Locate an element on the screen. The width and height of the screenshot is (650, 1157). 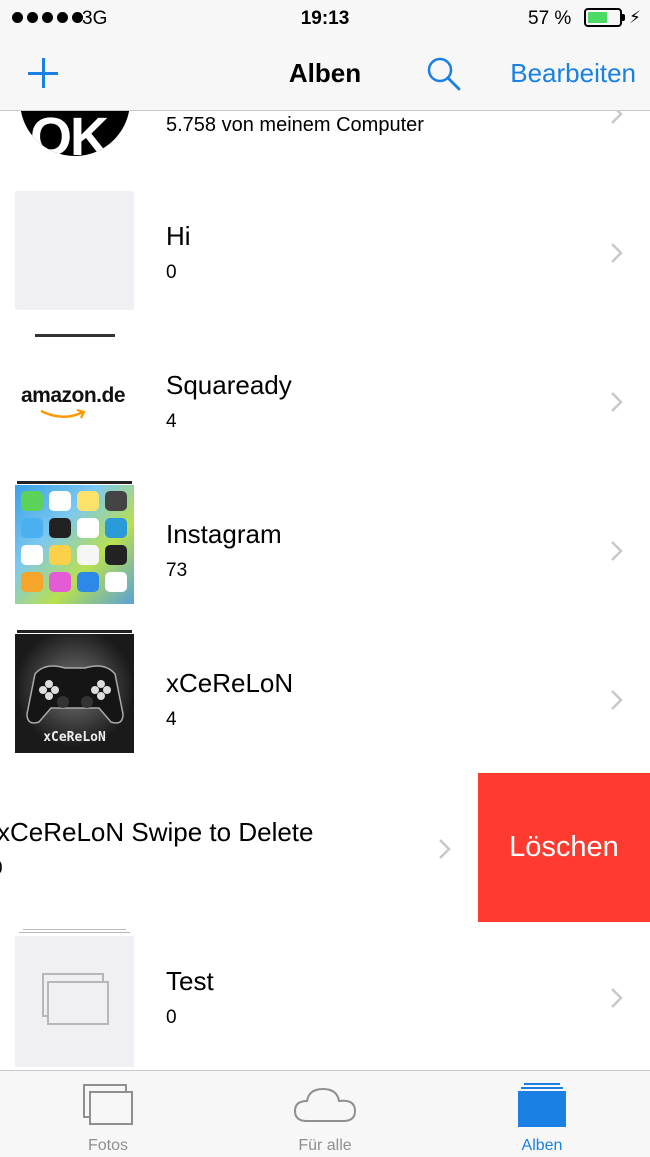
tab-bar: Fotos Für alle Alben is located at coordinates (325, 1113).